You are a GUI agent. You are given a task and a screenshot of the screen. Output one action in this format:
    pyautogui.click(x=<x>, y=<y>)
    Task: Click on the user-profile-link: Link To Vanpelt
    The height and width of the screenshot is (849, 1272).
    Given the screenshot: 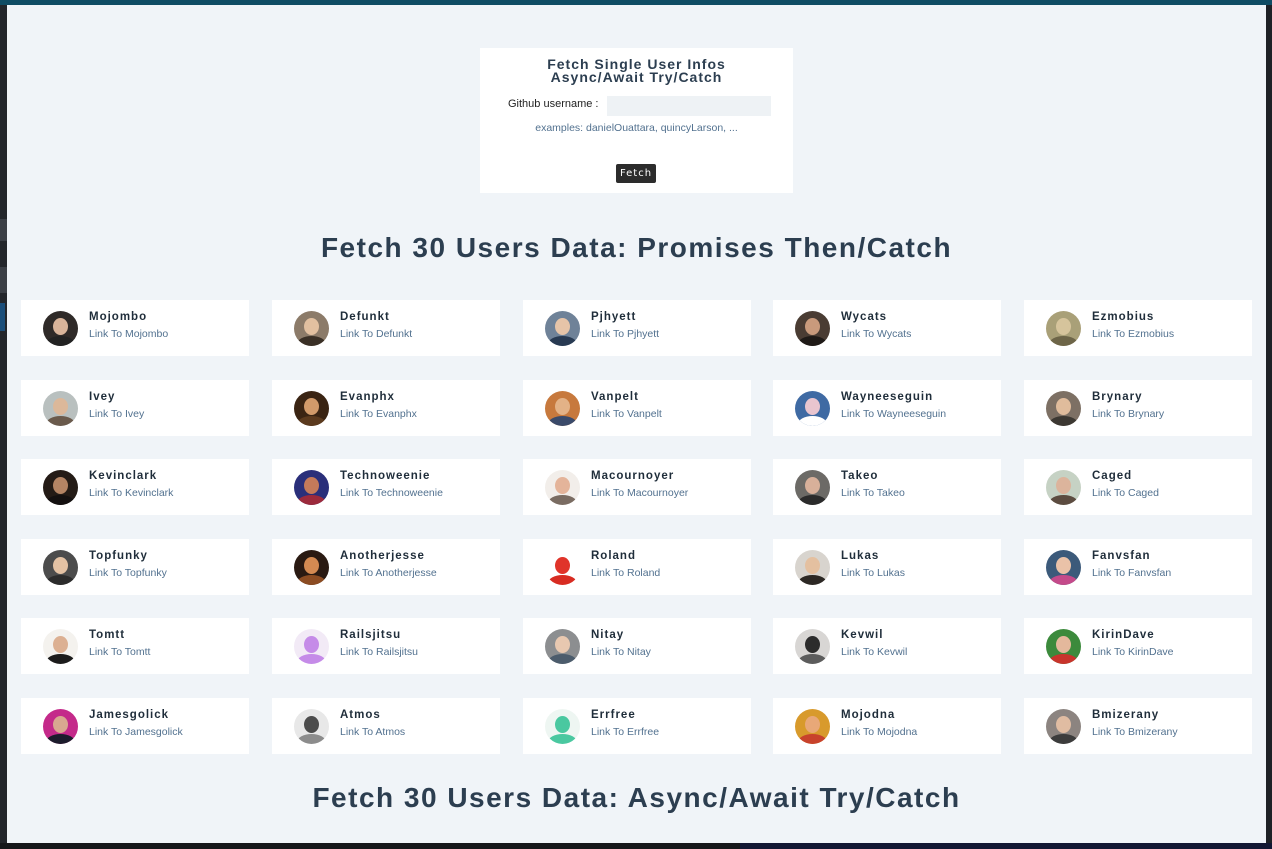 What is the action you would take?
    pyautogui.click(x=626, y=414)
    